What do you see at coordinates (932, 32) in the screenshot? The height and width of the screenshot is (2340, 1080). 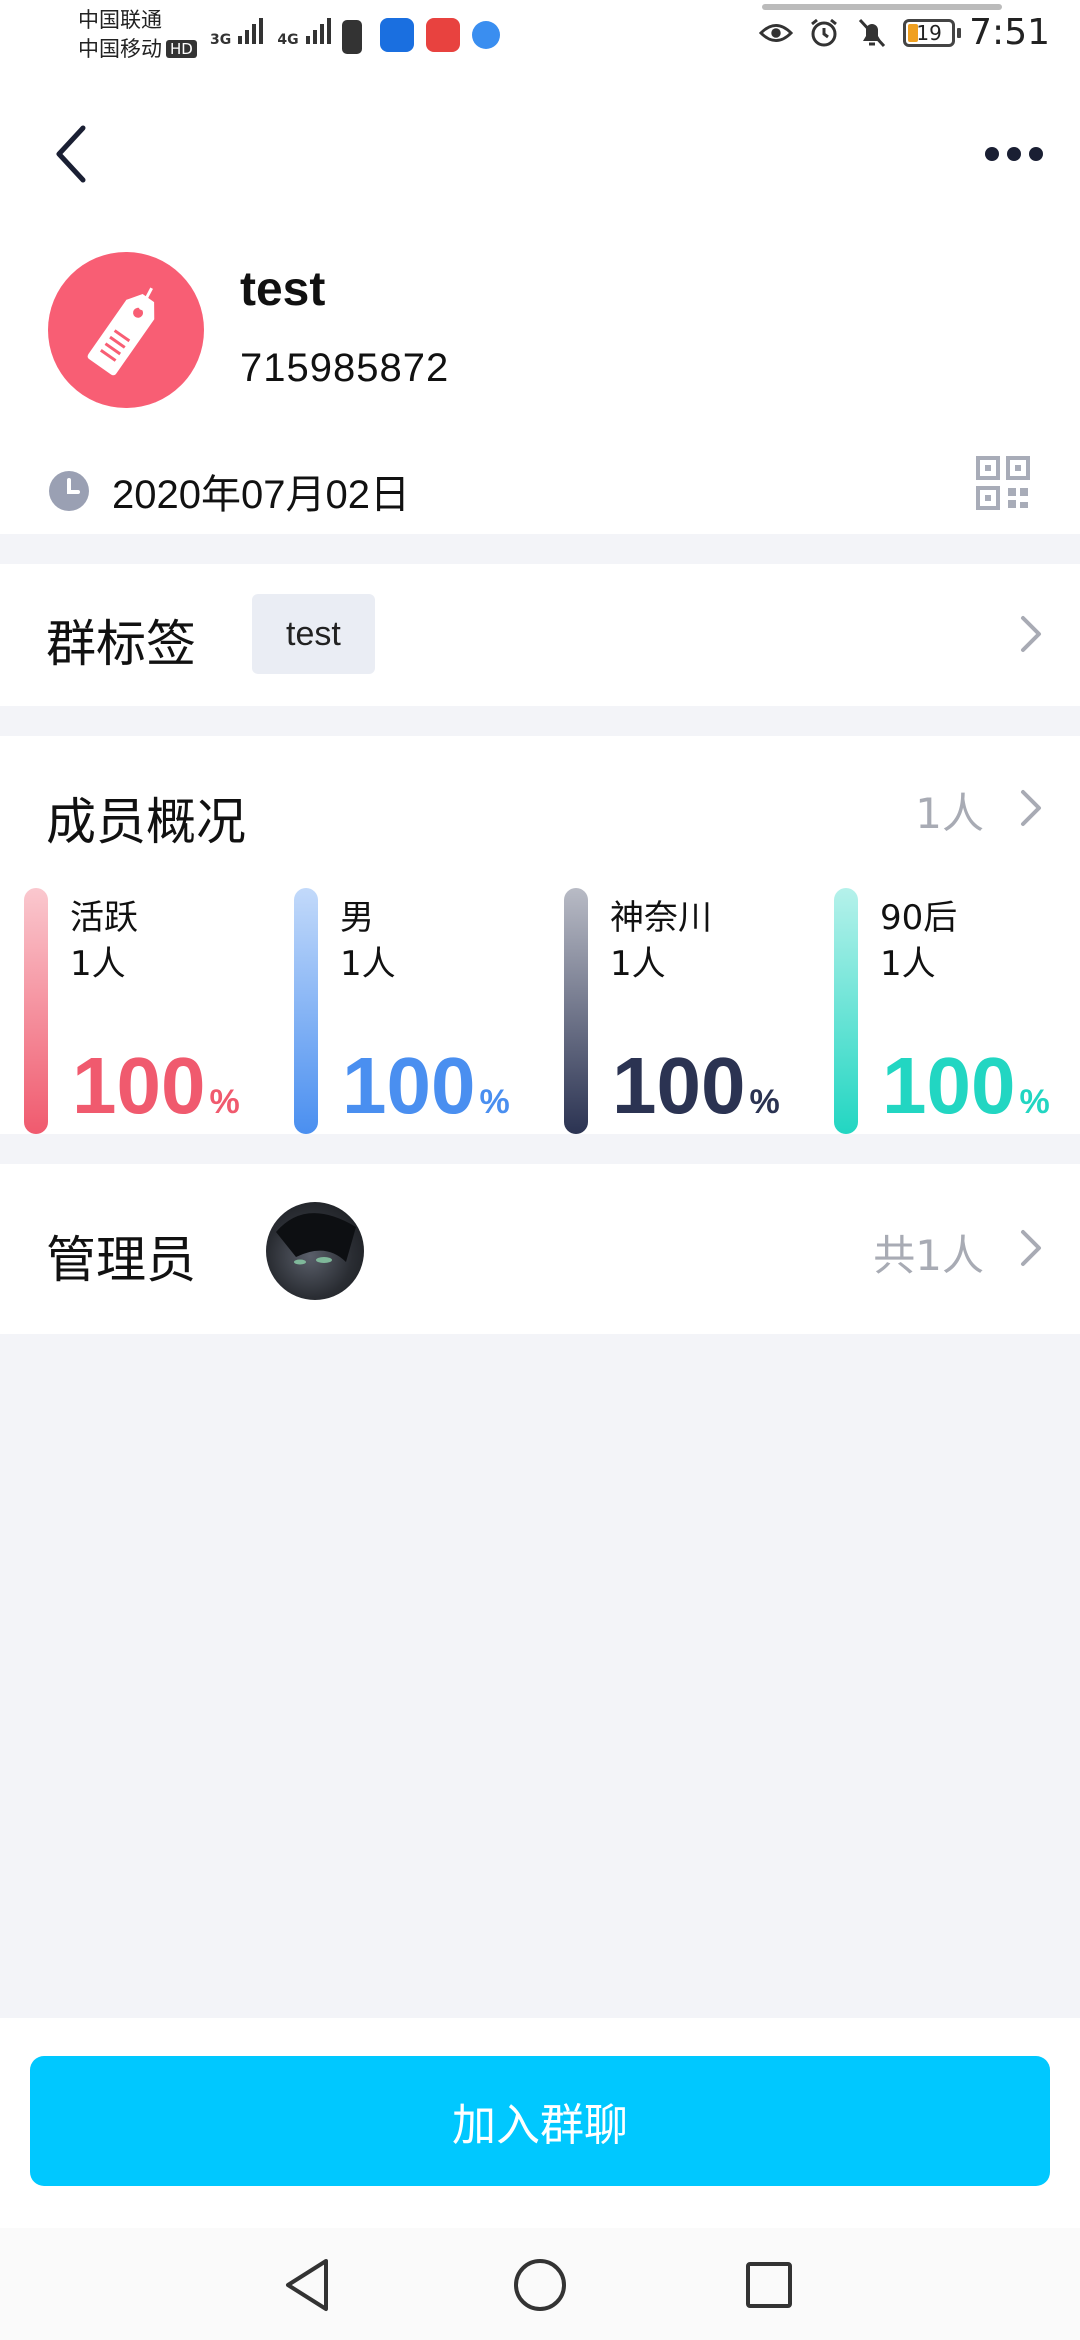 I see `battery-icon: 19` at bounding box center [932, 32].